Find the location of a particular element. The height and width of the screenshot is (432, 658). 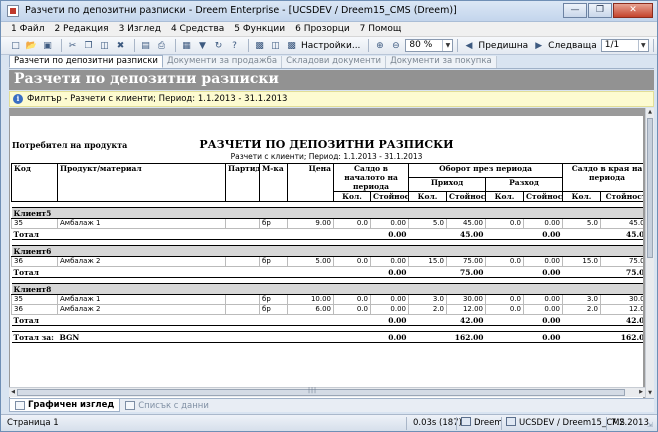

scroll-up-icon: ▲ is located at coordinates (650, 112).